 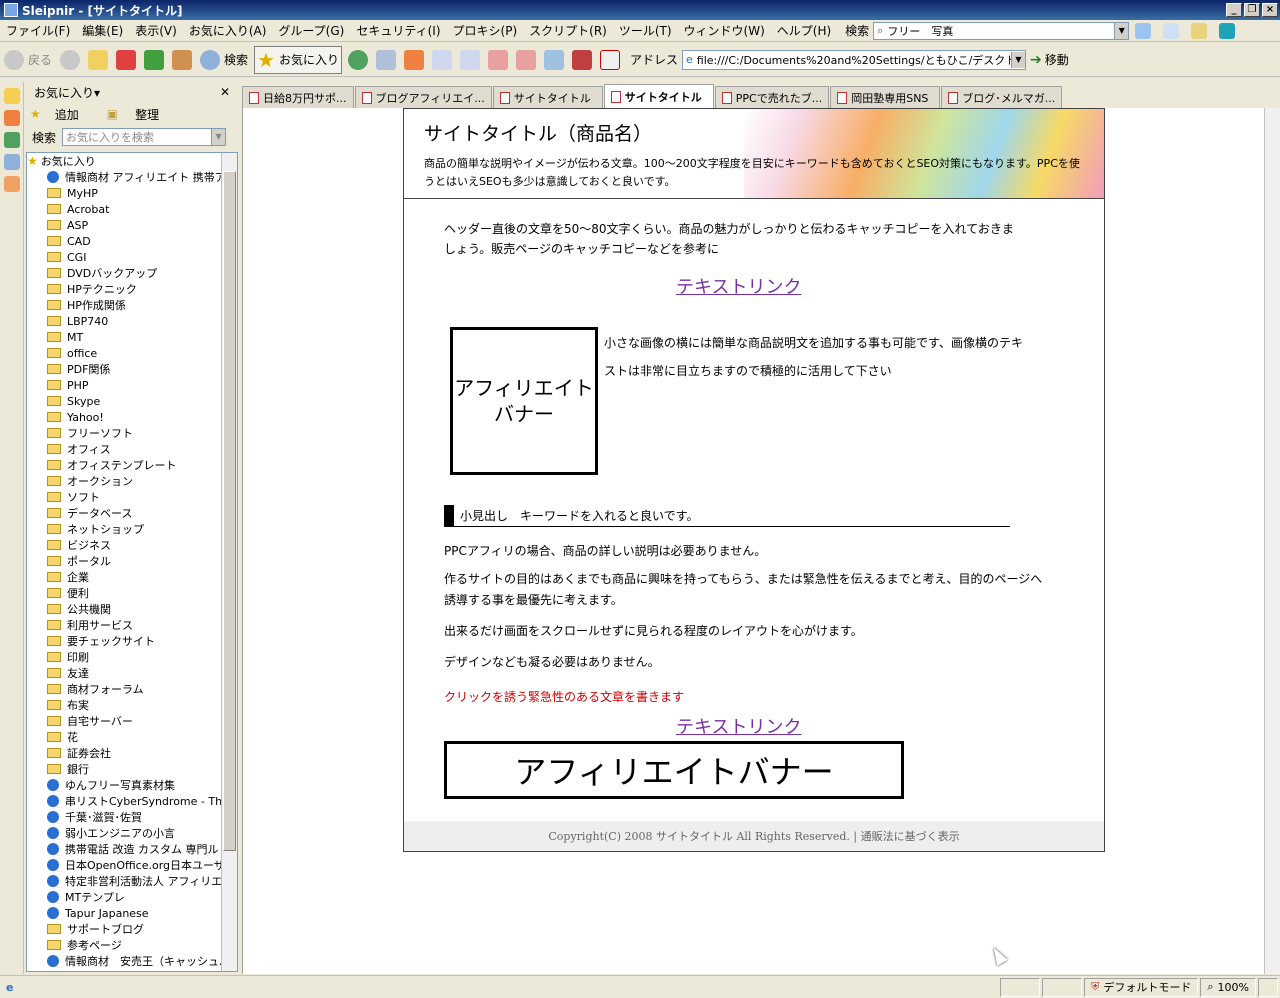 I want to click on favorites-folder: オークション, so click(x=124, y=481).